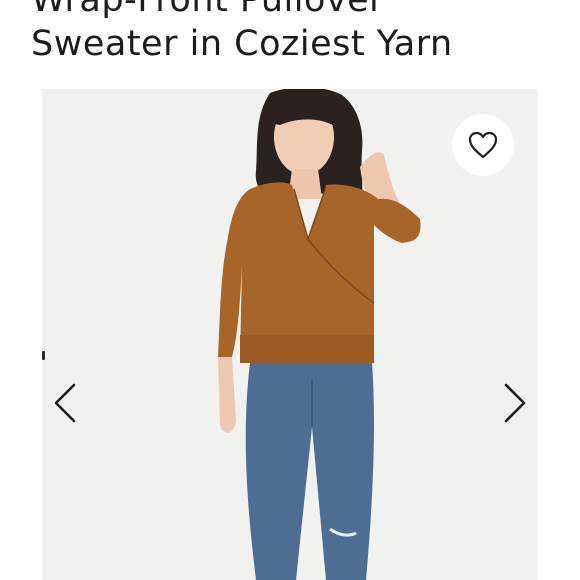 The image size is (580, 580). I want to click on carousel-edge-marker, so click(43, 355).